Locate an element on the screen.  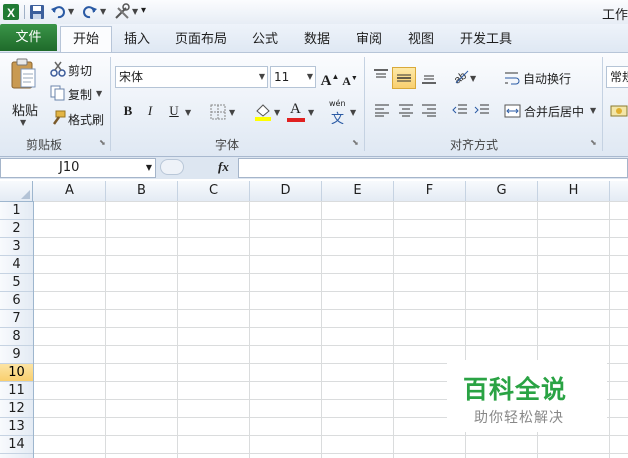
row-header-6: 6 is located at coordinates (16, 301).